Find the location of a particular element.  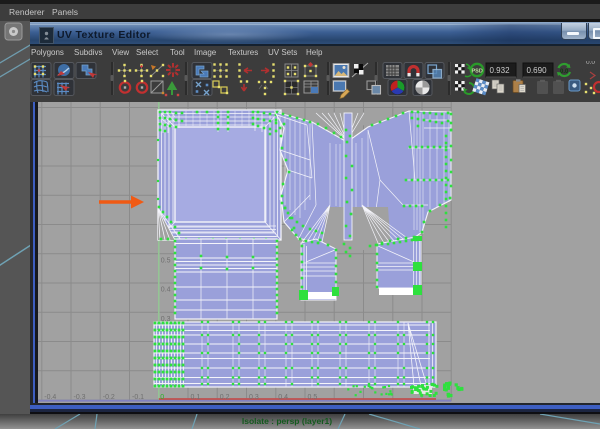

svg-text: 0.690 is located at coordinates (537, 70).